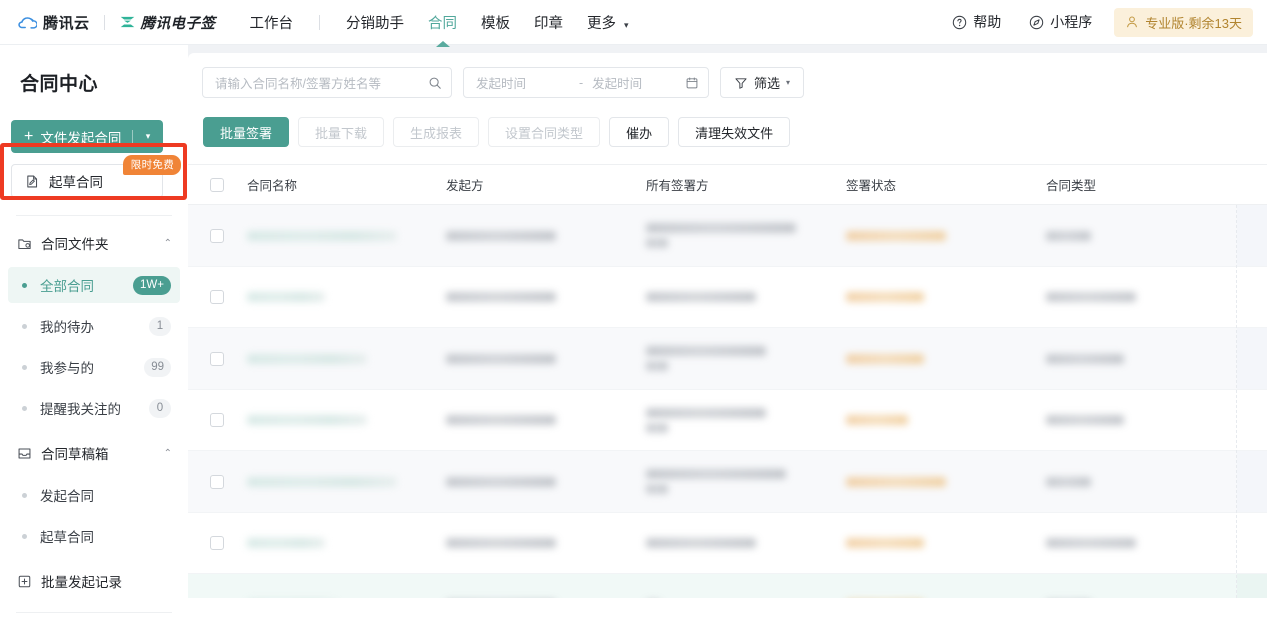 This screenshot has width=1267, height=635. What do you see at coordinates (87, 136) in the screenshot?
I see `create-contract-from-file-button: + 文件发起合同 ▾` at bounding box center [87, 136].